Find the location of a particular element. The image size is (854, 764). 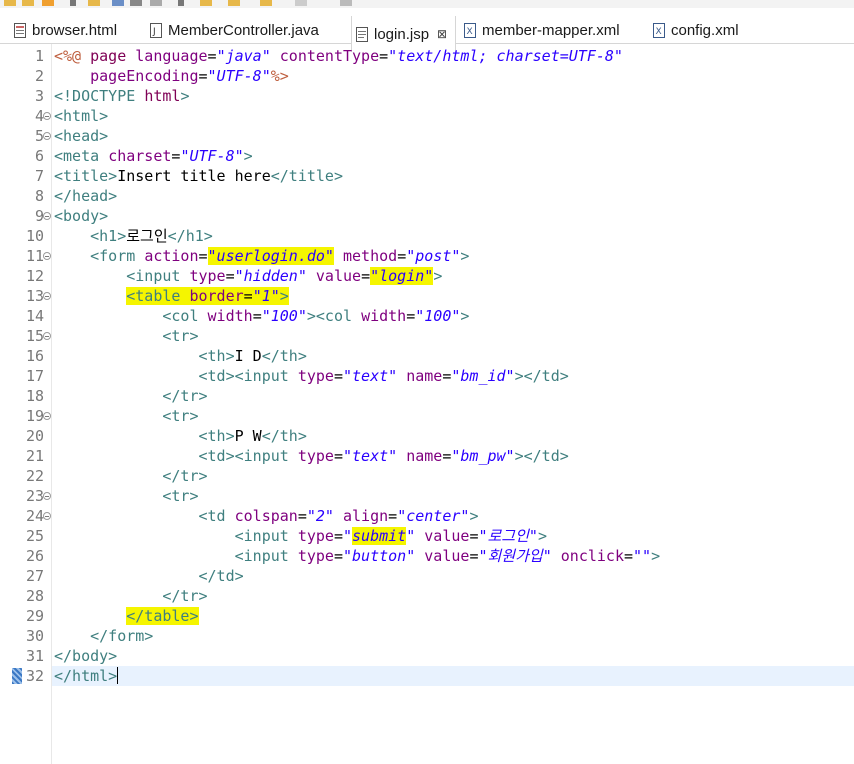

line-number: 20 is located at coordinates (34, 436).